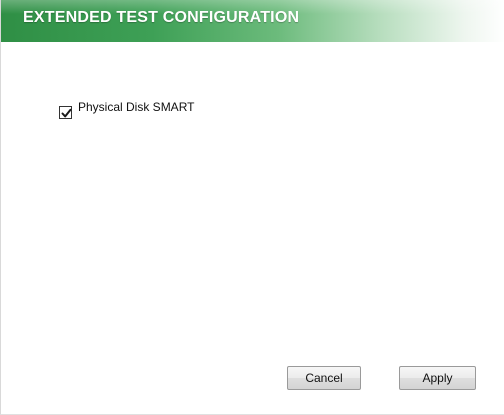 The width and height of the screenshot is (504, 415). I want to click on option-physical-disk-smart: Physical Disk SMART, so click(126, 109).